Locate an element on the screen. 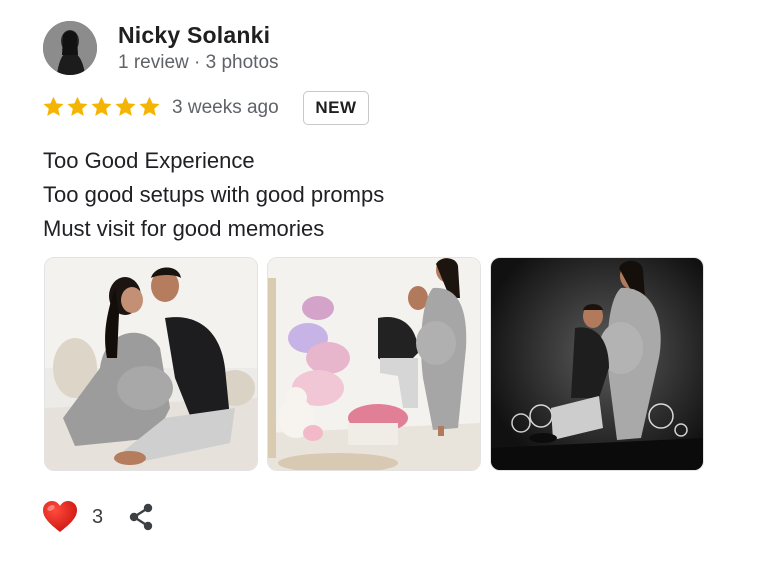 Image resolution: width=768 pixels, height=561 pixels. avatar is located at coordinates (70, 48).